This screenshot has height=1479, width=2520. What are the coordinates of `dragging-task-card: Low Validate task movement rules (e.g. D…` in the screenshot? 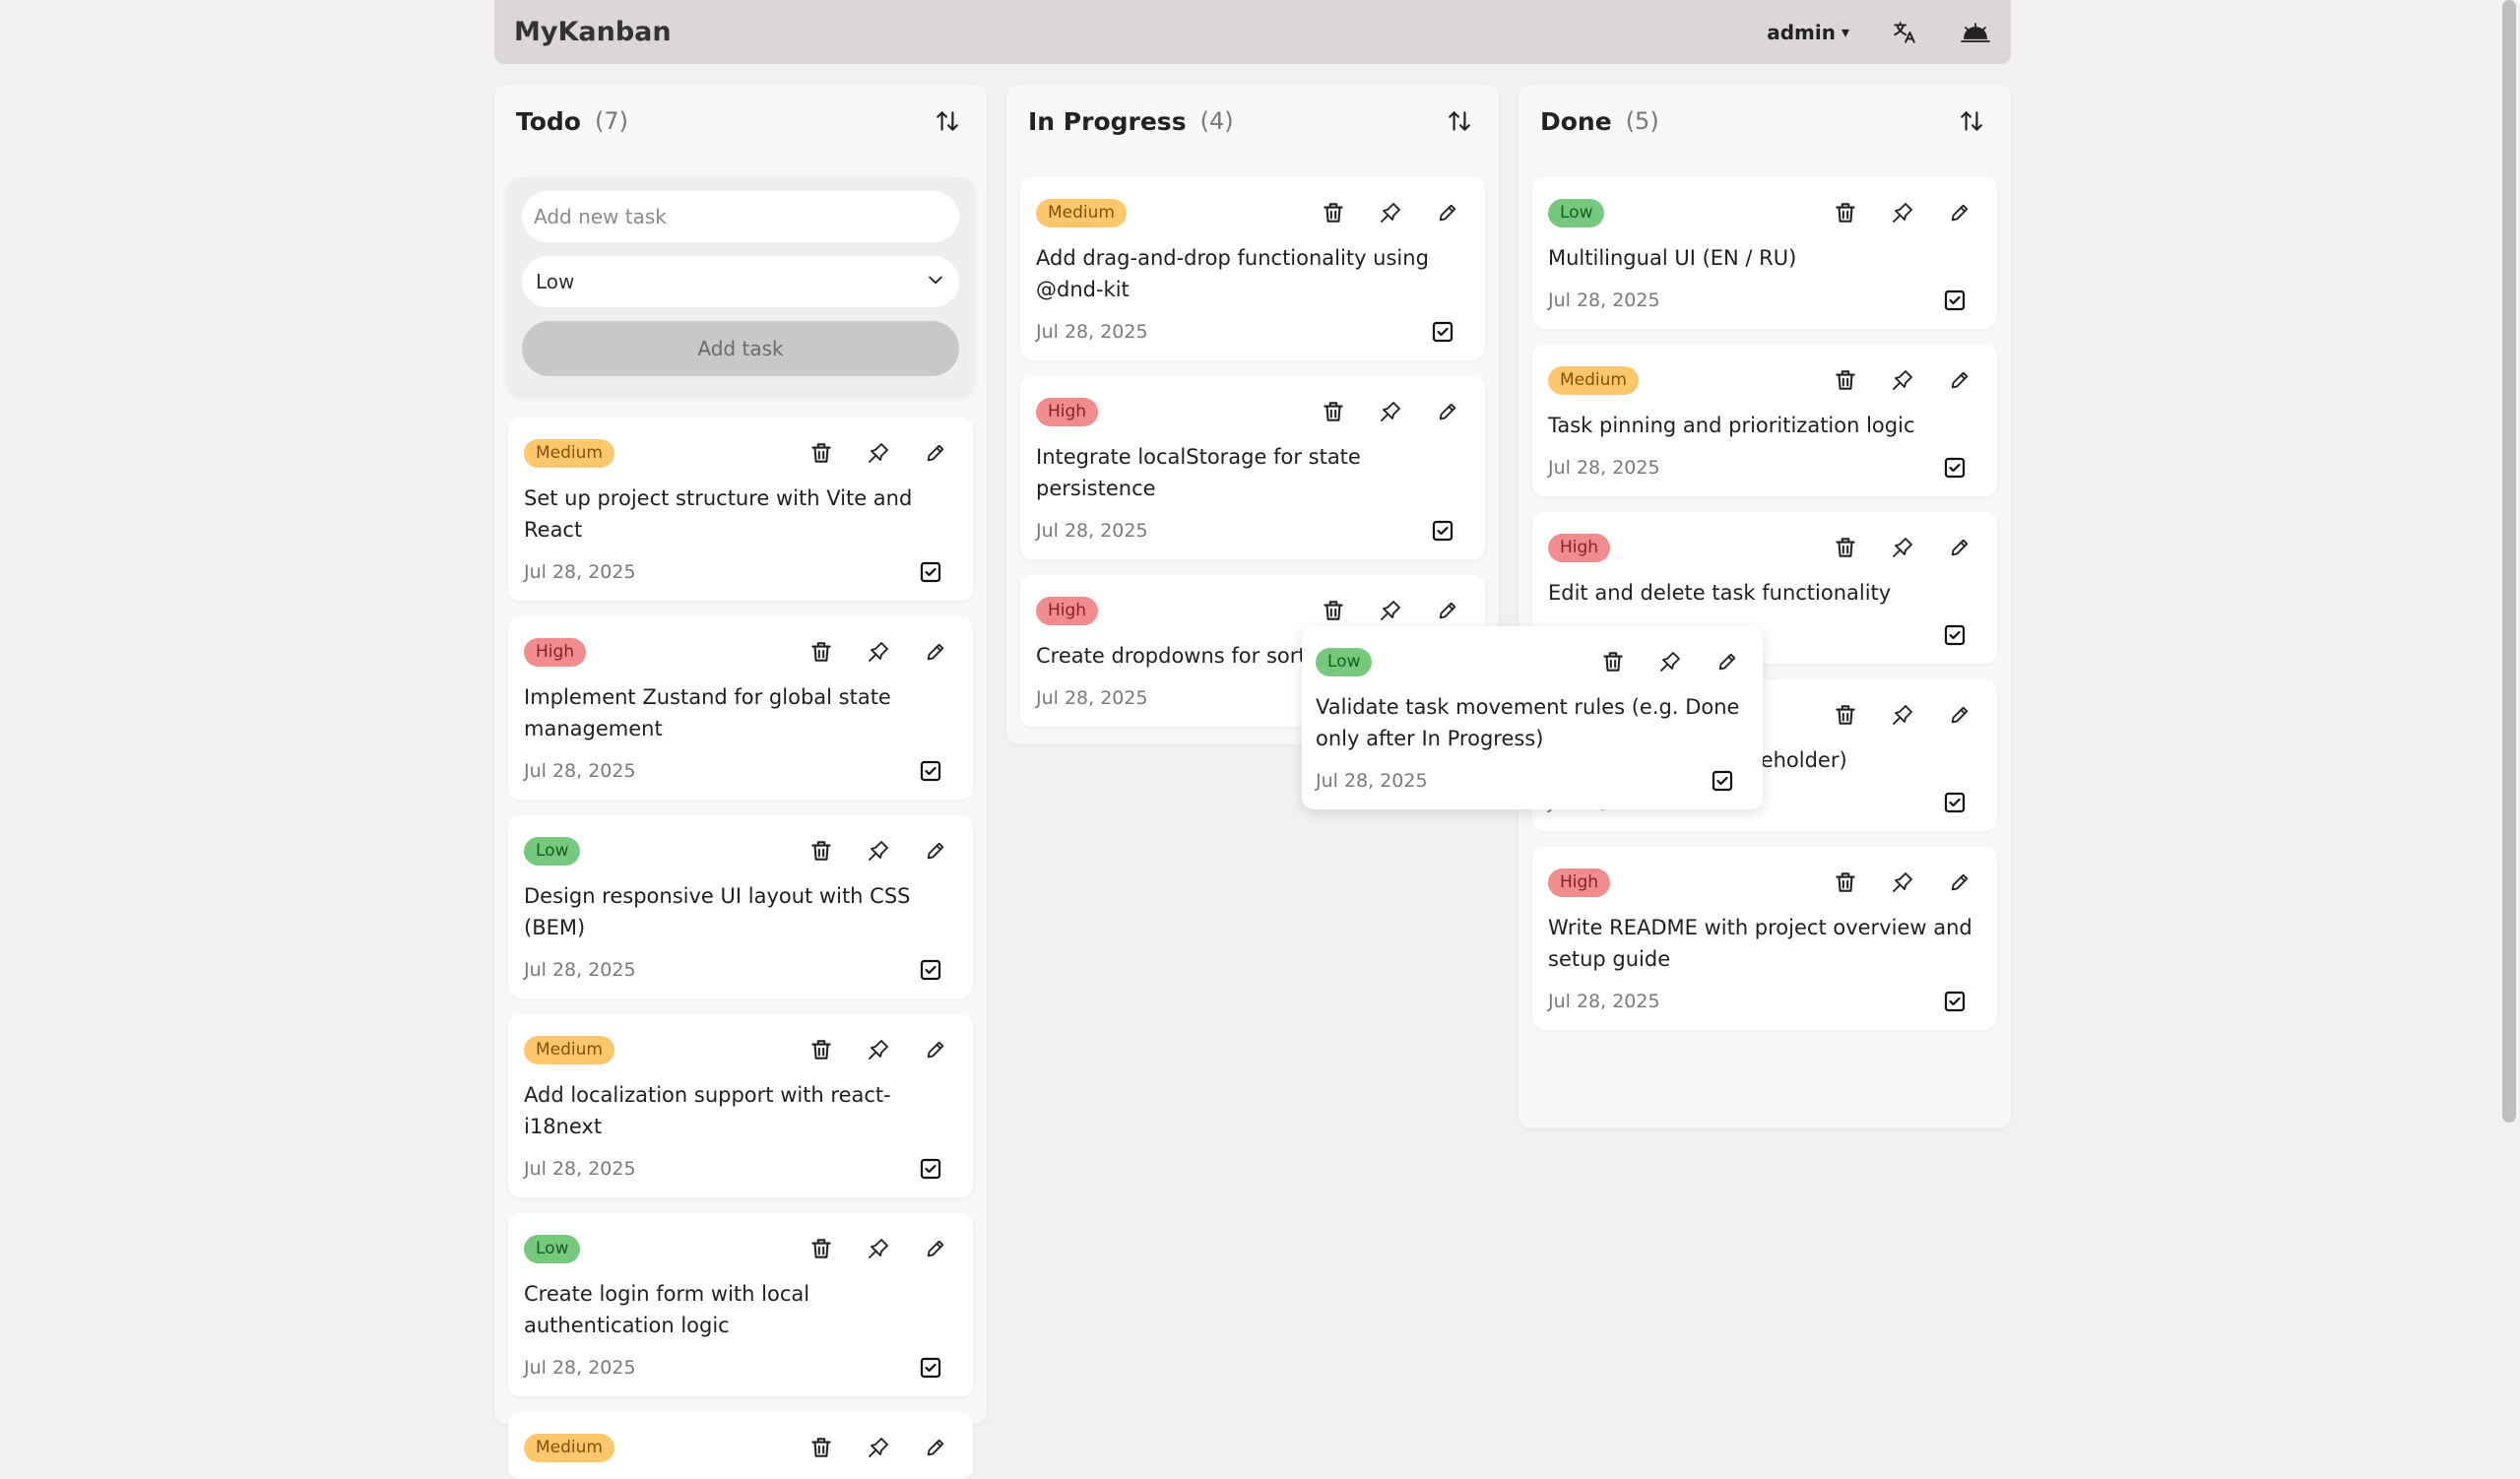 It's located at (1532, 717).